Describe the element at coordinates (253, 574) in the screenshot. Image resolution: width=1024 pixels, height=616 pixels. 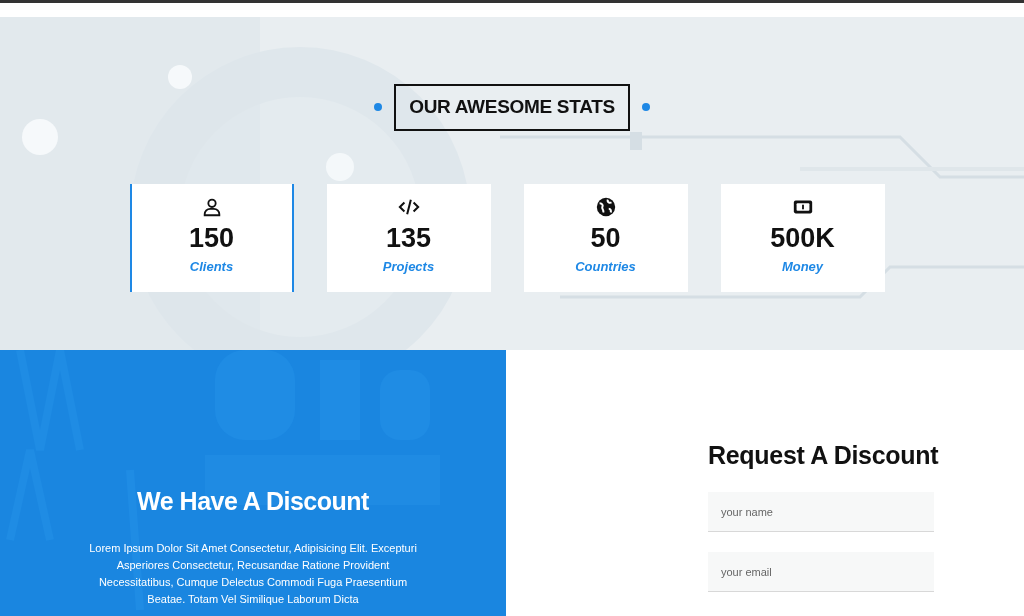
I see `discount-text: Lorem Ipsum Dolor Sit Amet Consectetur, Adipisicing Elit. Excepturi Asperiores Consectetur, Recusandae Ratione Provident Necessitatibus, Cumque Delectus Commodi Fuga Praesentium Beatae. Totam Vel Similique Laborum Dicta` at that location.